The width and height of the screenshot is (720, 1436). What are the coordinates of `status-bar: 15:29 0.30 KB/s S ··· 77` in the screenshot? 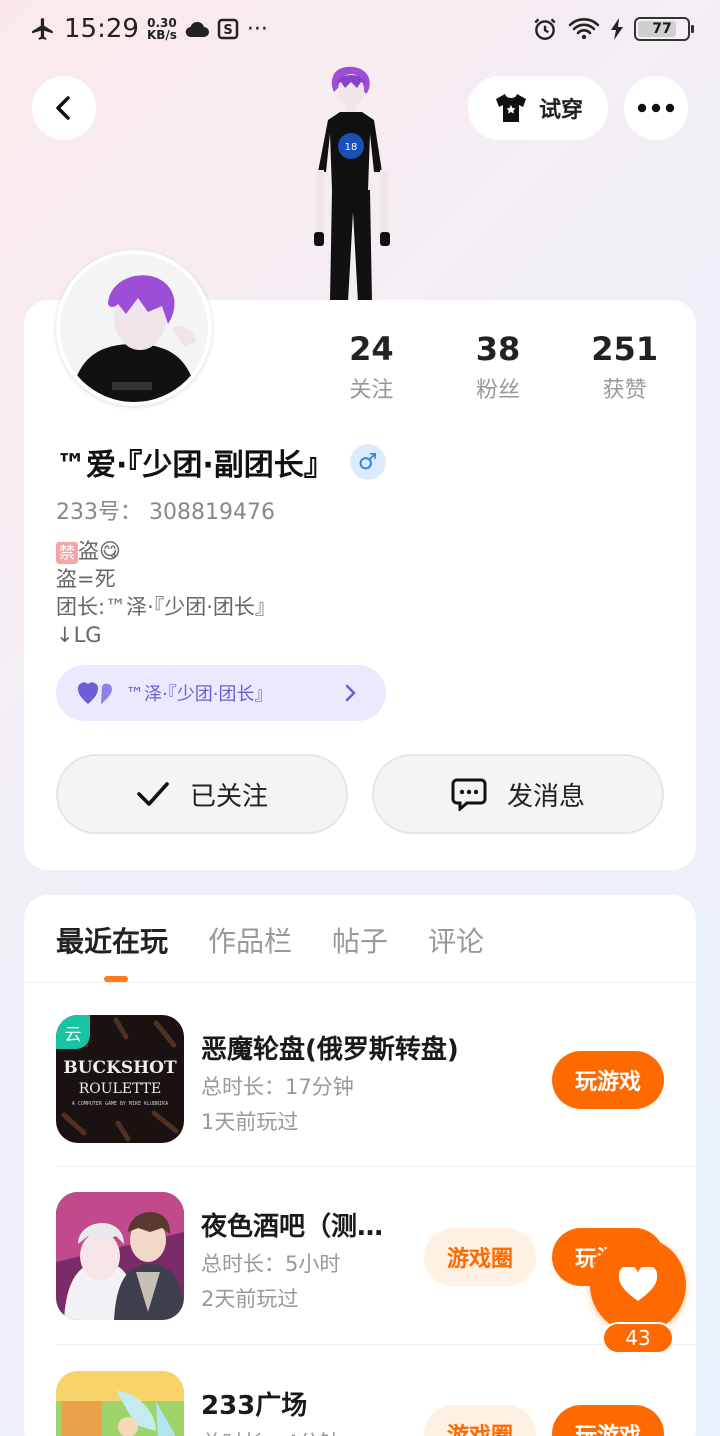 It's located at (360, 32).